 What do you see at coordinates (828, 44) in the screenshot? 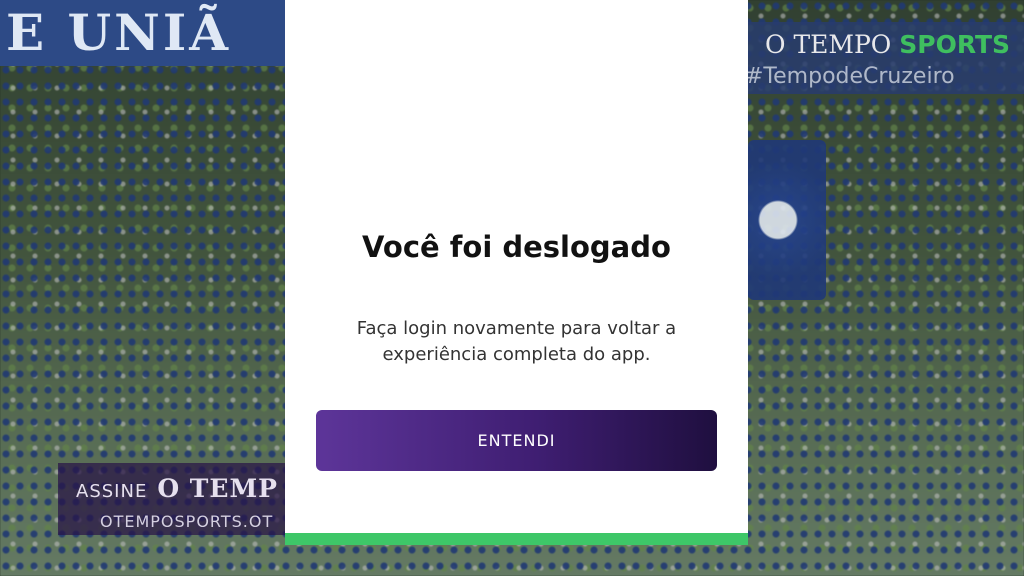
I see `watermark-brand: O TEMPO` at bounding box center [828, 44].